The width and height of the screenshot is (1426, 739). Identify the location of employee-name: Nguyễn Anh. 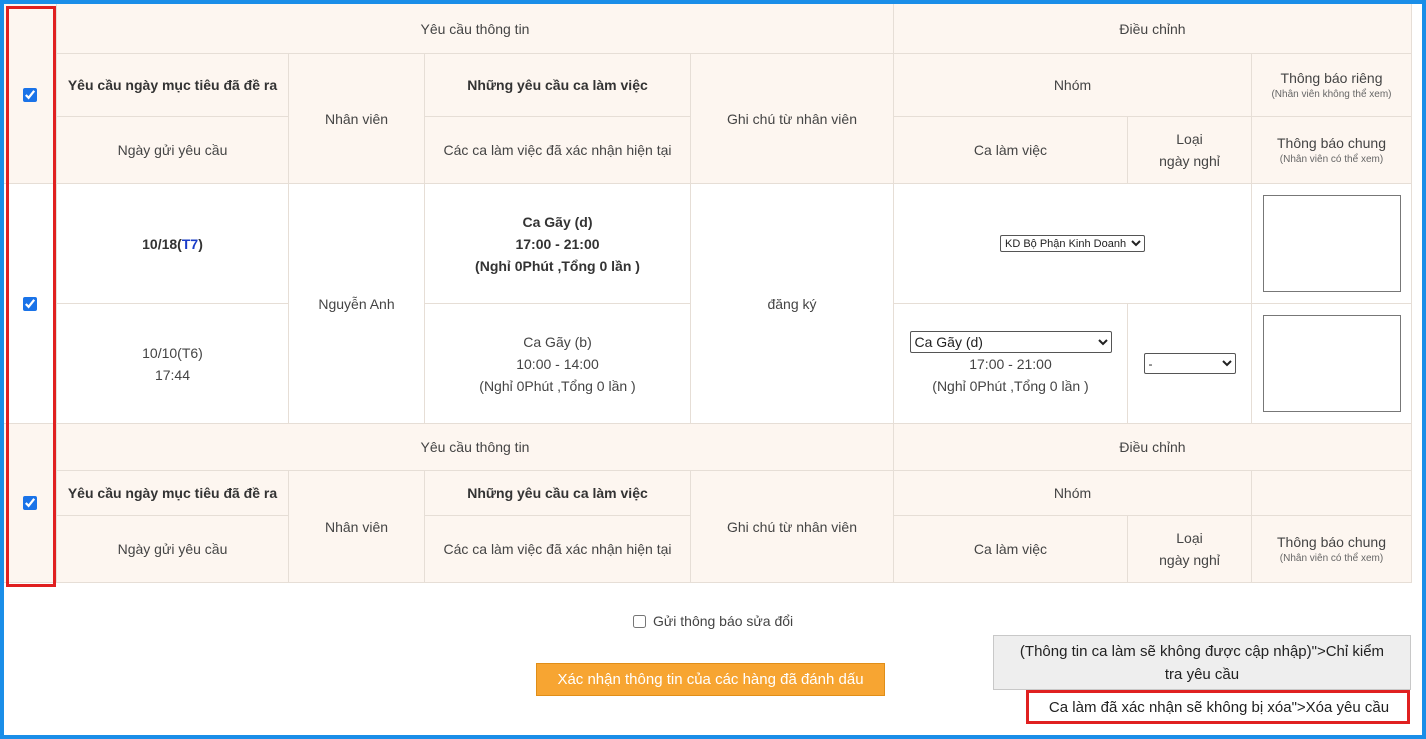
(356, 303).